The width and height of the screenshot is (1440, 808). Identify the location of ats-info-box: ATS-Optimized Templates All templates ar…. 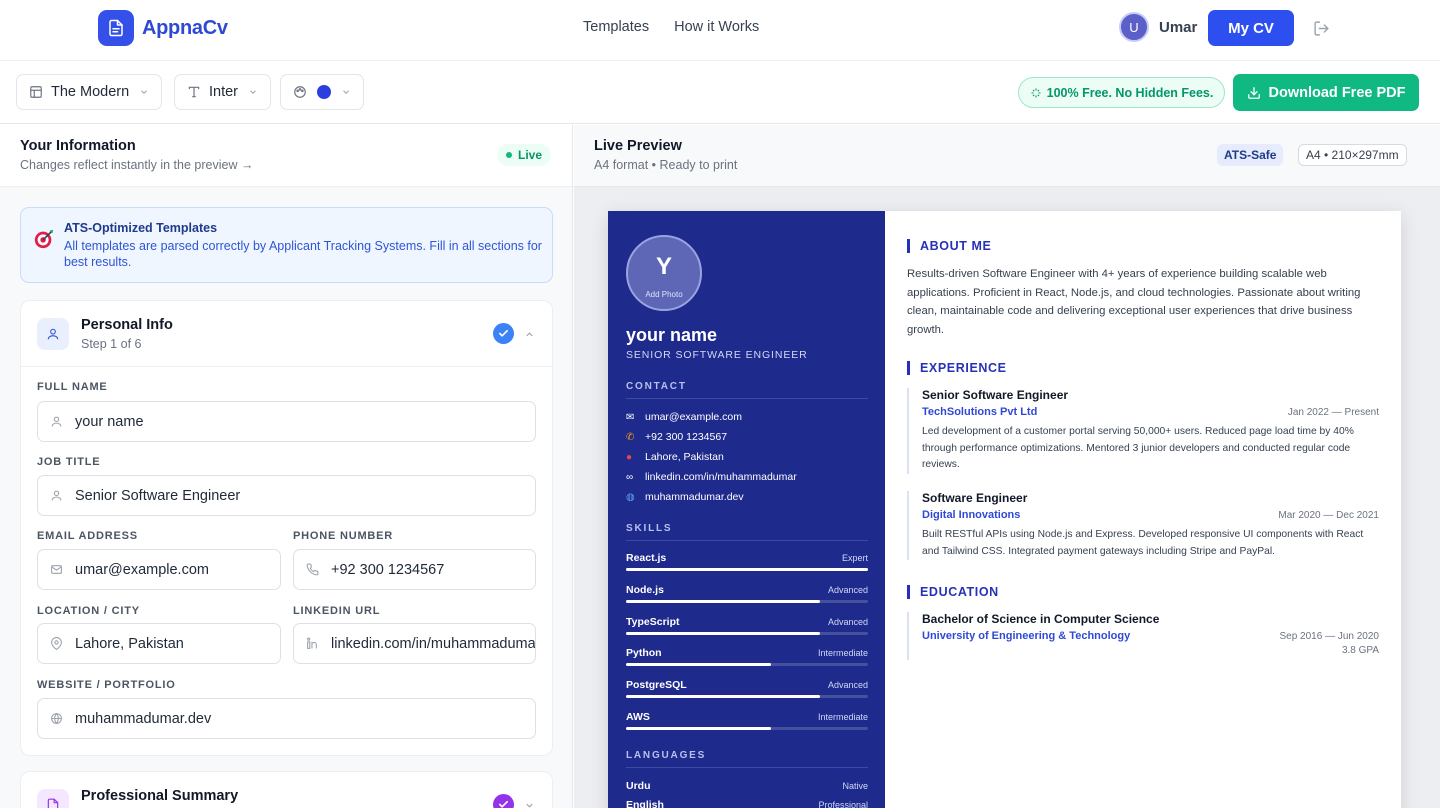
(286, 245).